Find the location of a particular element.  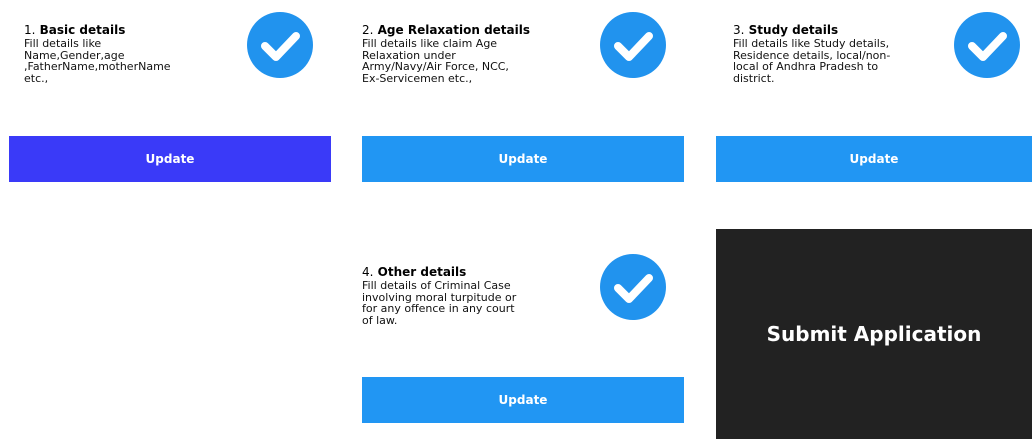

other-details-update-button: Update is located at coordinates (523, 400).